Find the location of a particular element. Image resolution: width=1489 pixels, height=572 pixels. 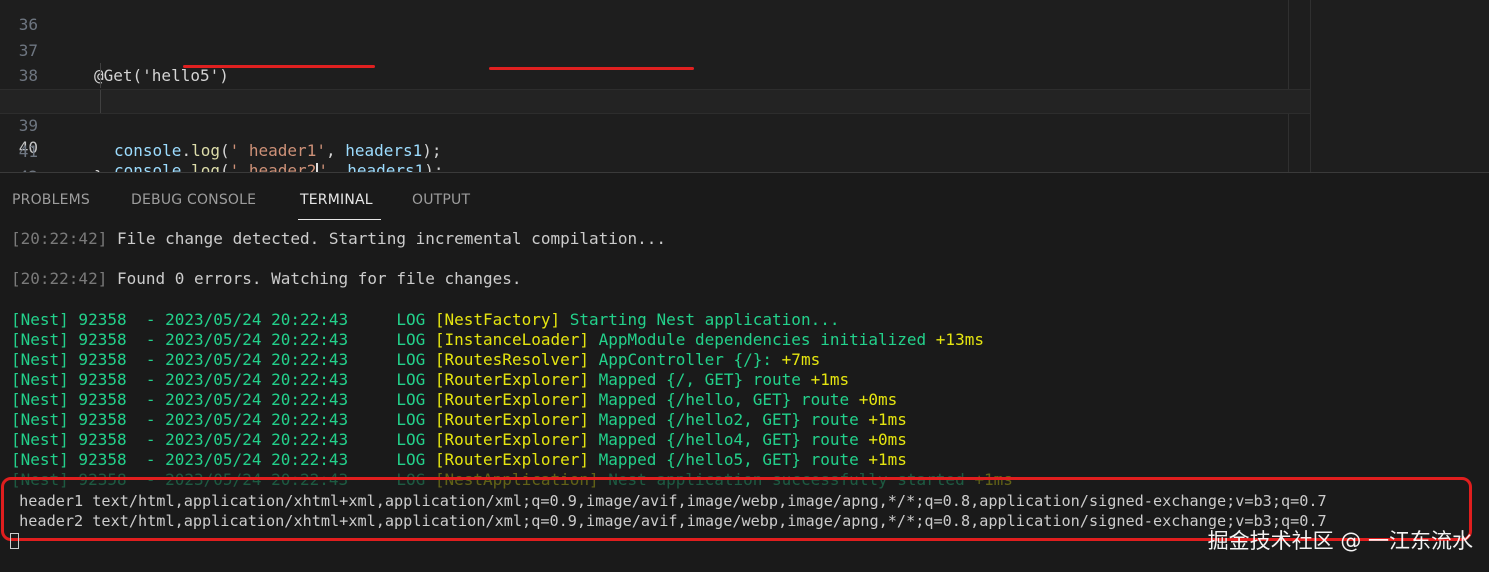

code-text: } is located at coordinates (99, 168).